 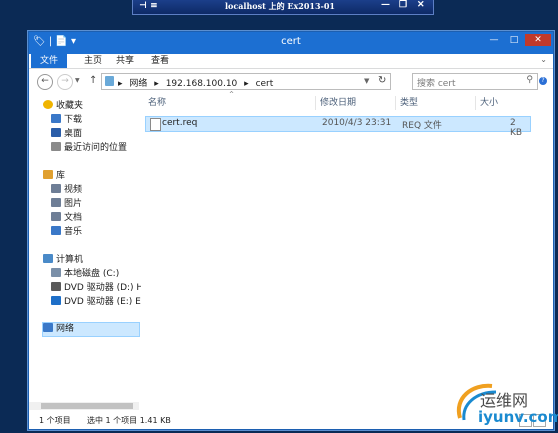 I want to click on nav-documents: 文档, so click(x=66, y=218).